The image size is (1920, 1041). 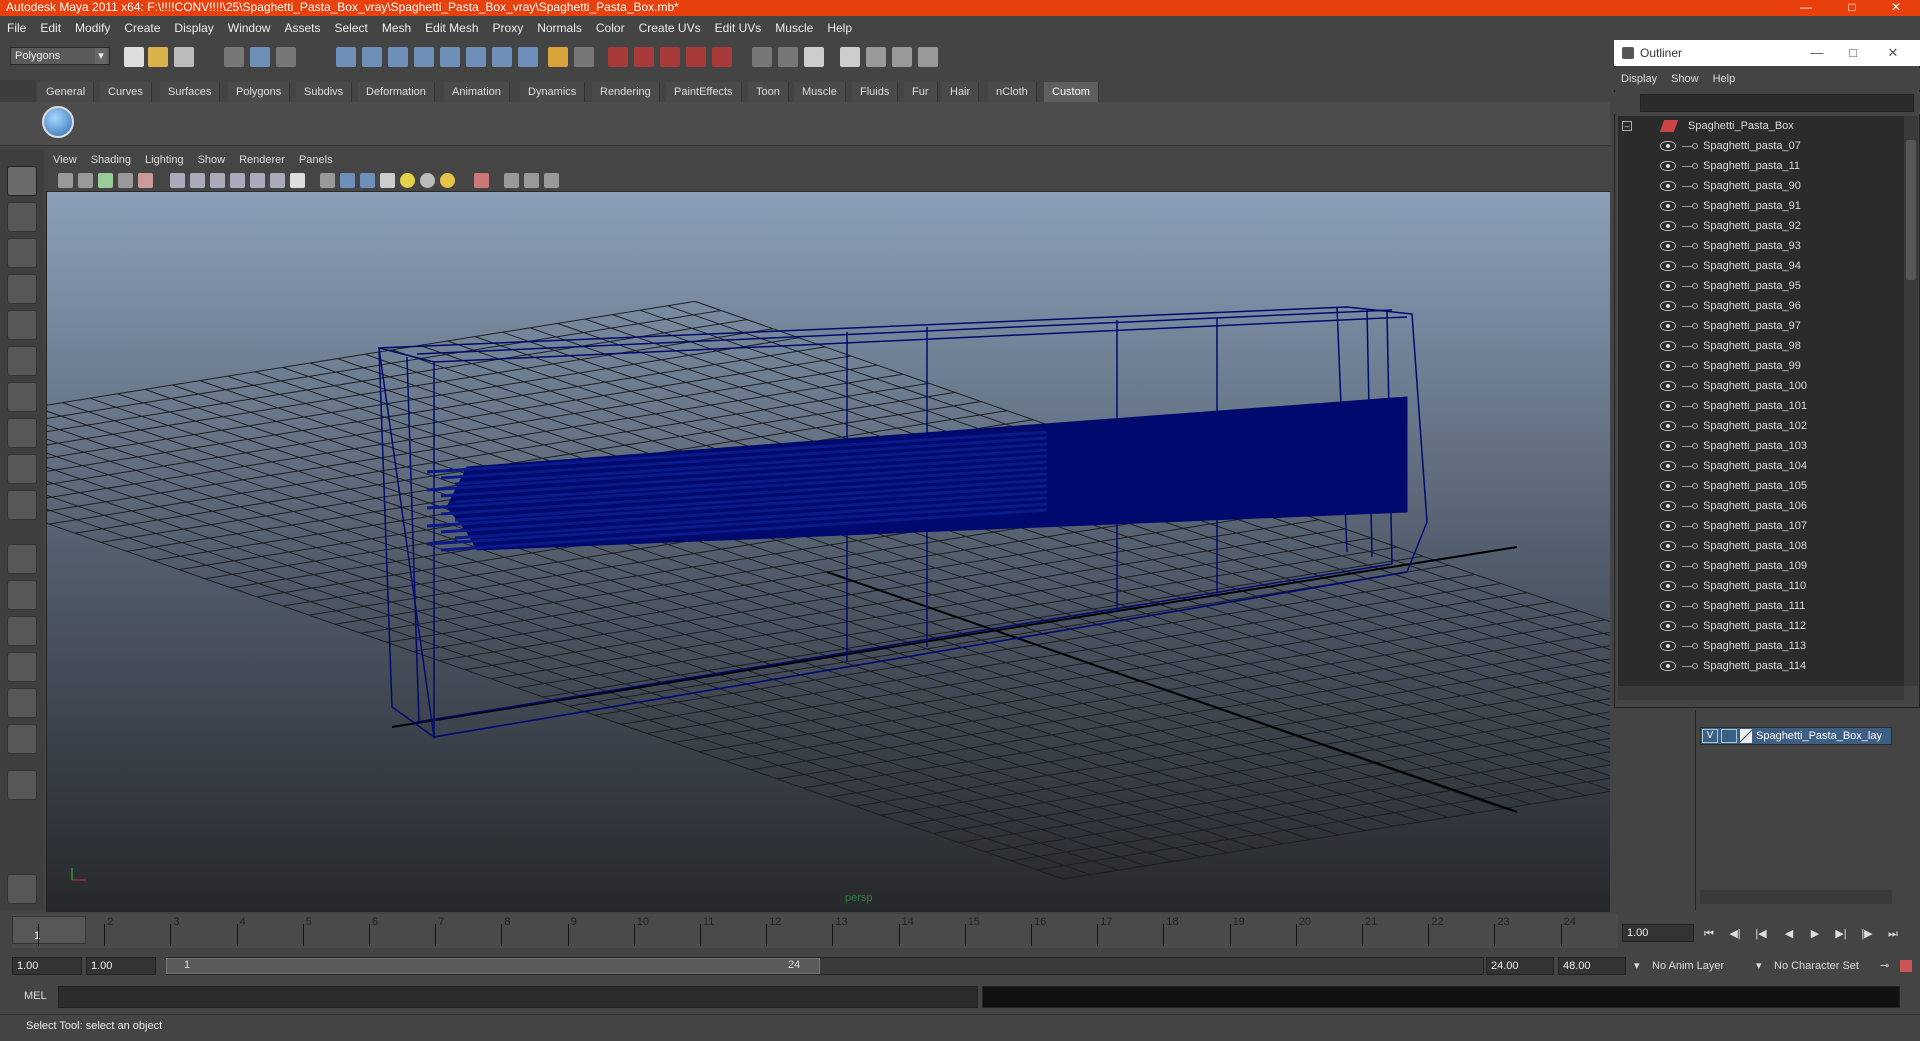 I want to click on outliner-item: Spaghetti_pasta_105, so click(x=1761, y=486).